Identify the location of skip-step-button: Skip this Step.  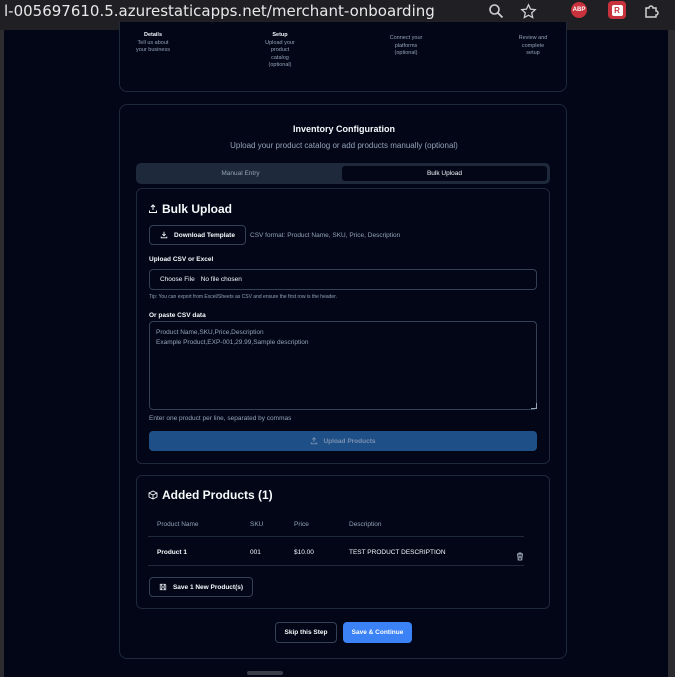
(306, 632).